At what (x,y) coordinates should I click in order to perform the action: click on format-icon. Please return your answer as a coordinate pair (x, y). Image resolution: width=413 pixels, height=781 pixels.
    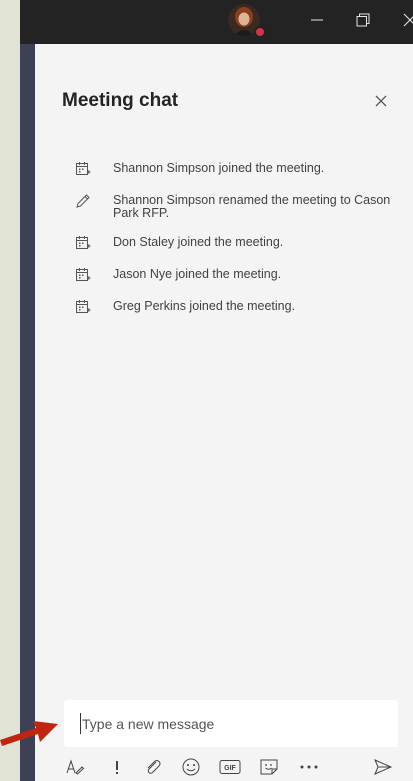
    Looking at the image, I should click on (75, 767).